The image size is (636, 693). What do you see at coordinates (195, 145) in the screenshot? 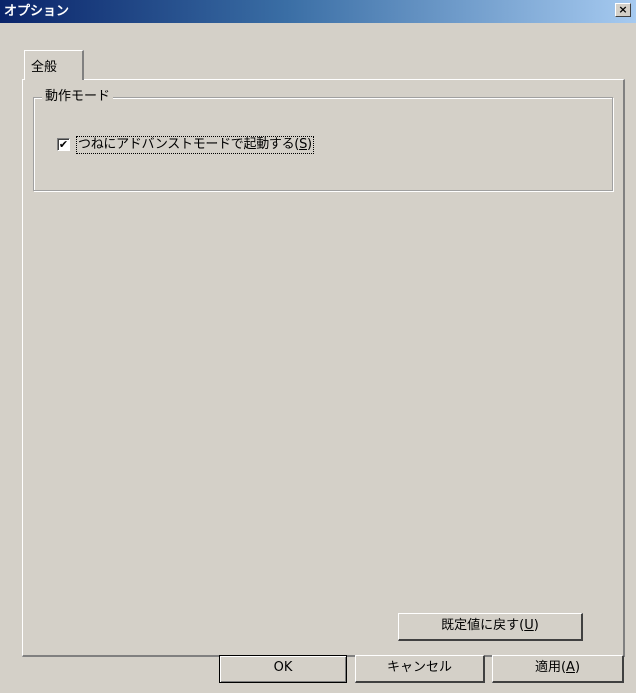
I see `advanced-mode-label: つねにアドバンストモードで起動する(S)` at bounding box center [195, 145].